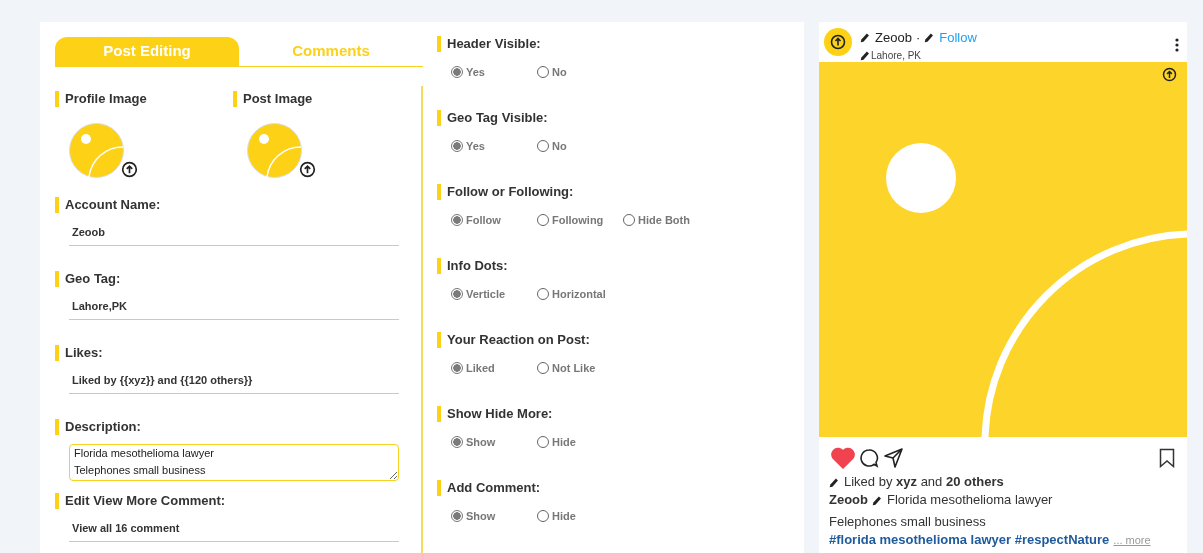 Image resolution: width=1203 pixels, height=553 pixels. I want to click on bookmark-icon, so click(1167, 458).